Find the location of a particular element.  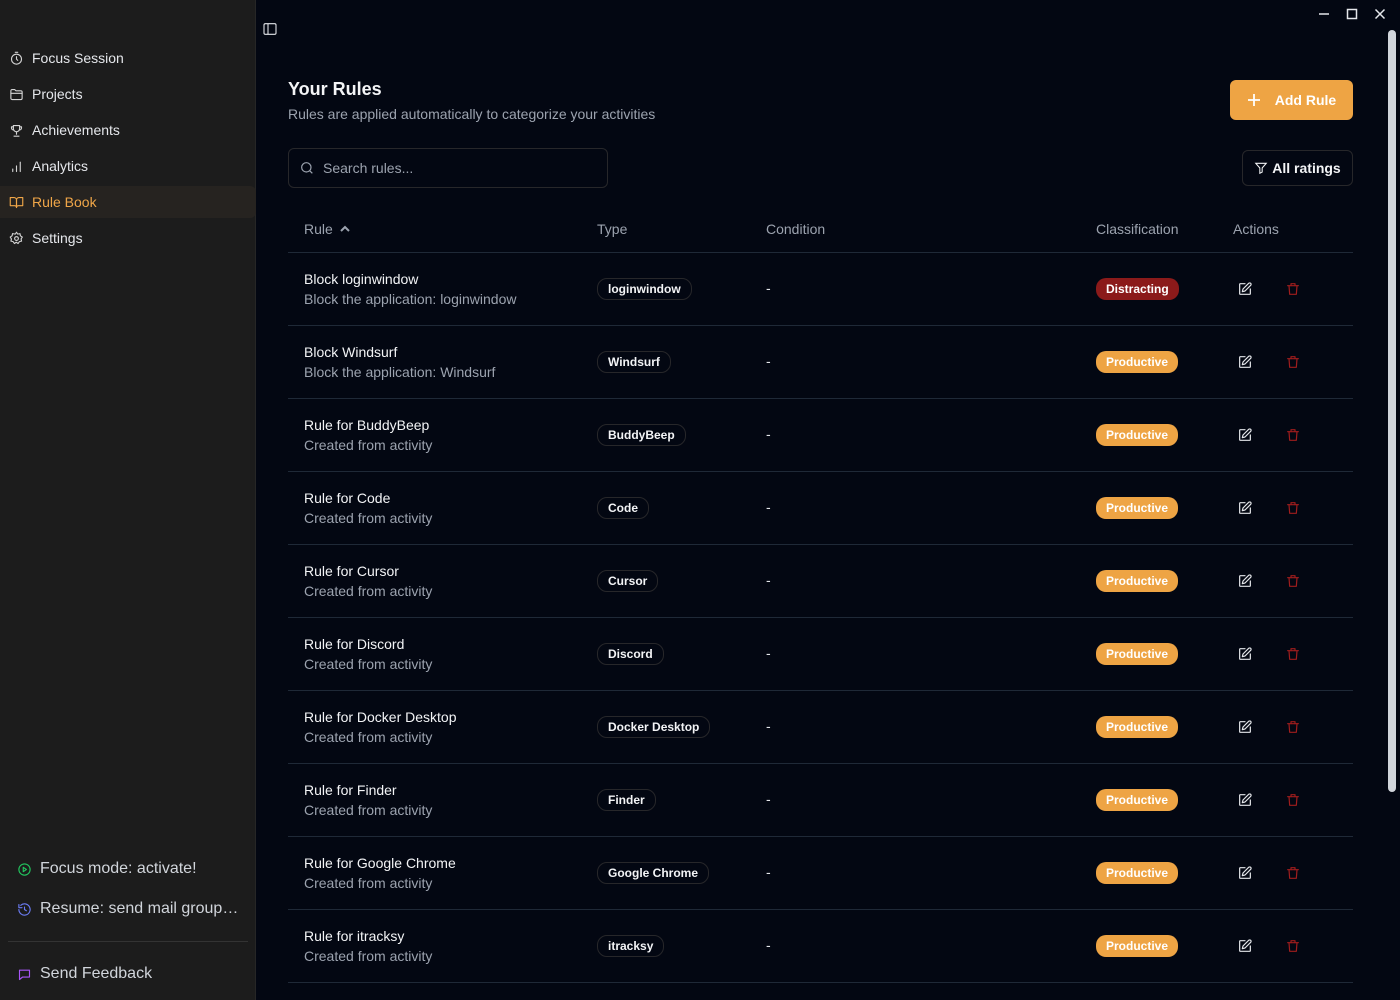

search-box is located at coordinates (448, 168).